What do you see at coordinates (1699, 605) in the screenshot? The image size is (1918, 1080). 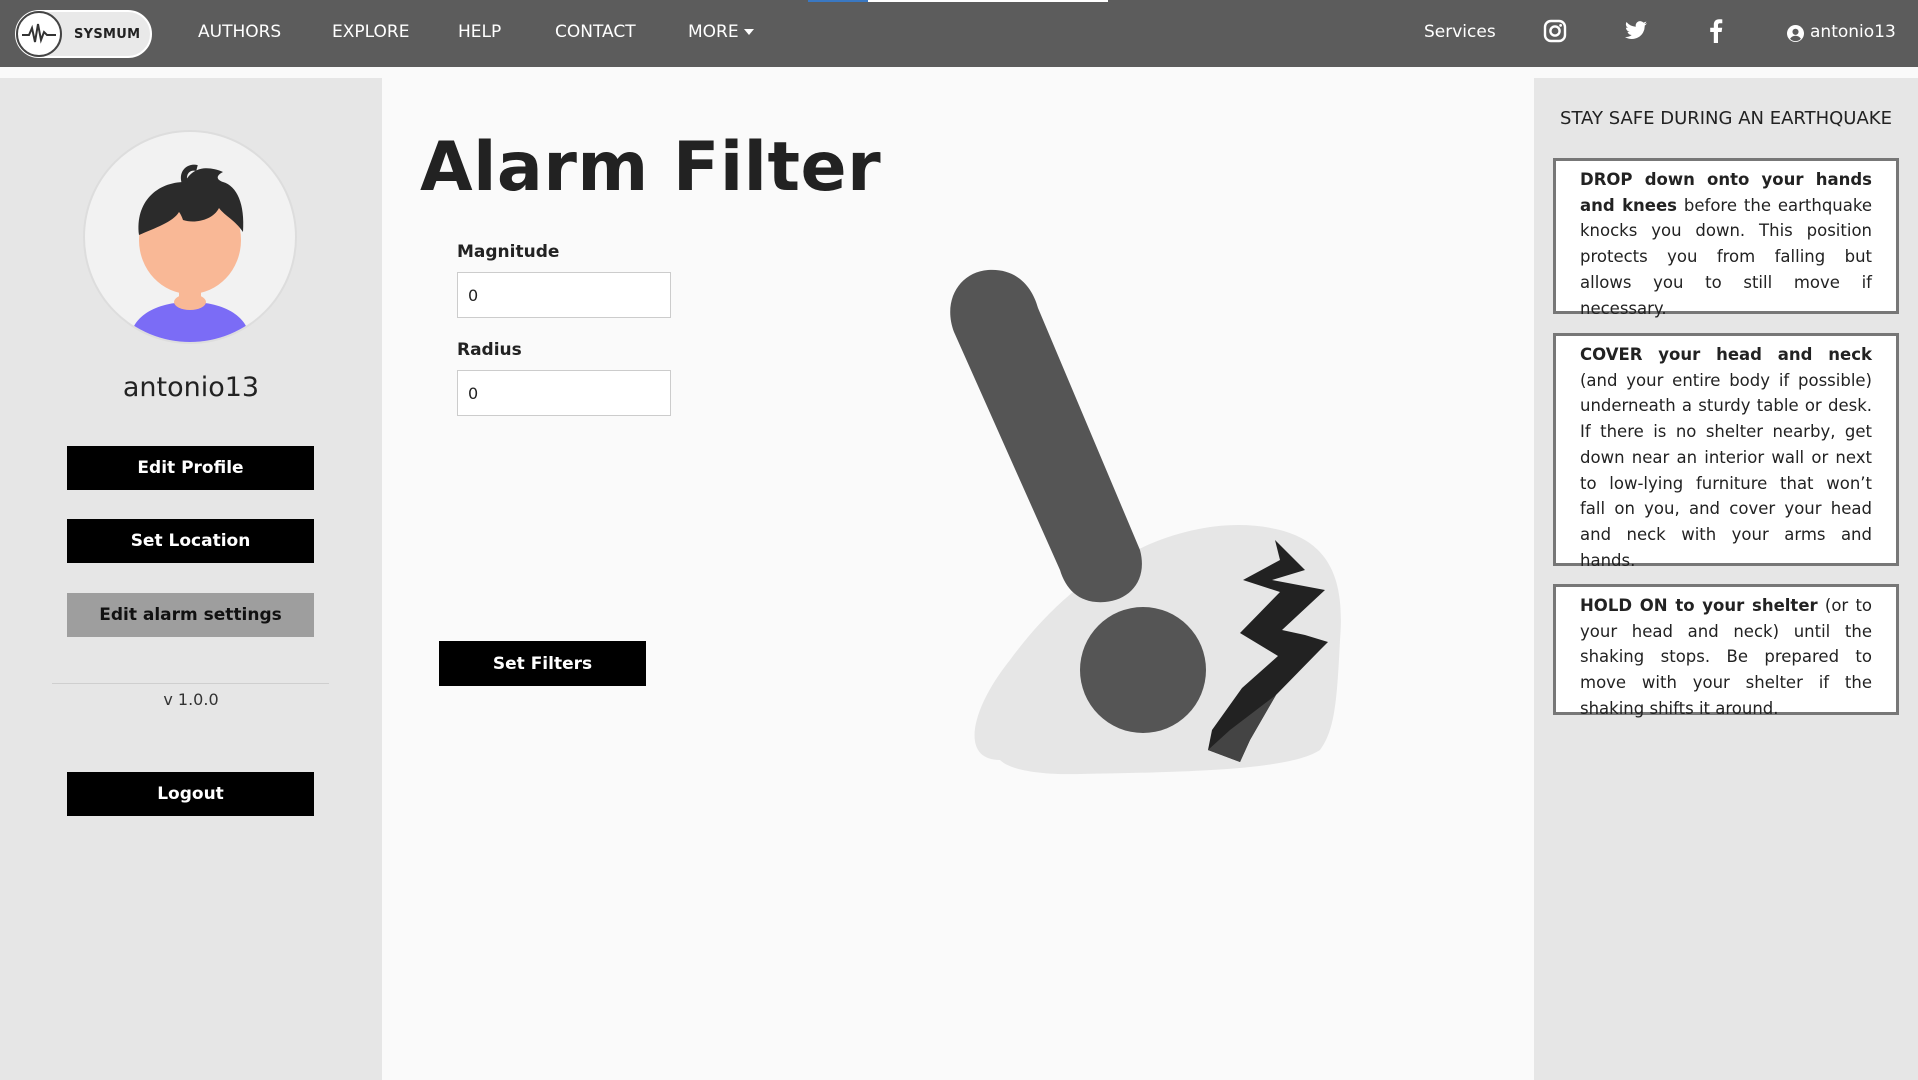 I see `tip-hold-bold: HOLD ON to your shelter` at bounding box center [1699, 605].